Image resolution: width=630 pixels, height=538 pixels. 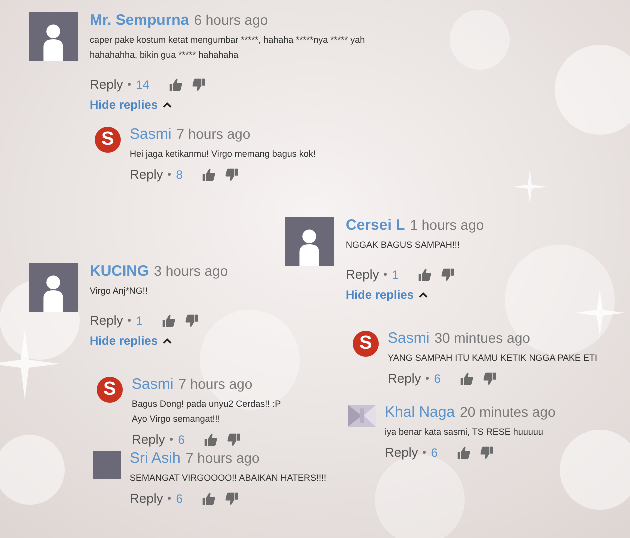 What do you see at coordinates (223, 154) in the screenshot?
I see `comment-text: Hei jaga ketikanmu! Virgo memang bagus kok!` at bounding box center [223, 154].